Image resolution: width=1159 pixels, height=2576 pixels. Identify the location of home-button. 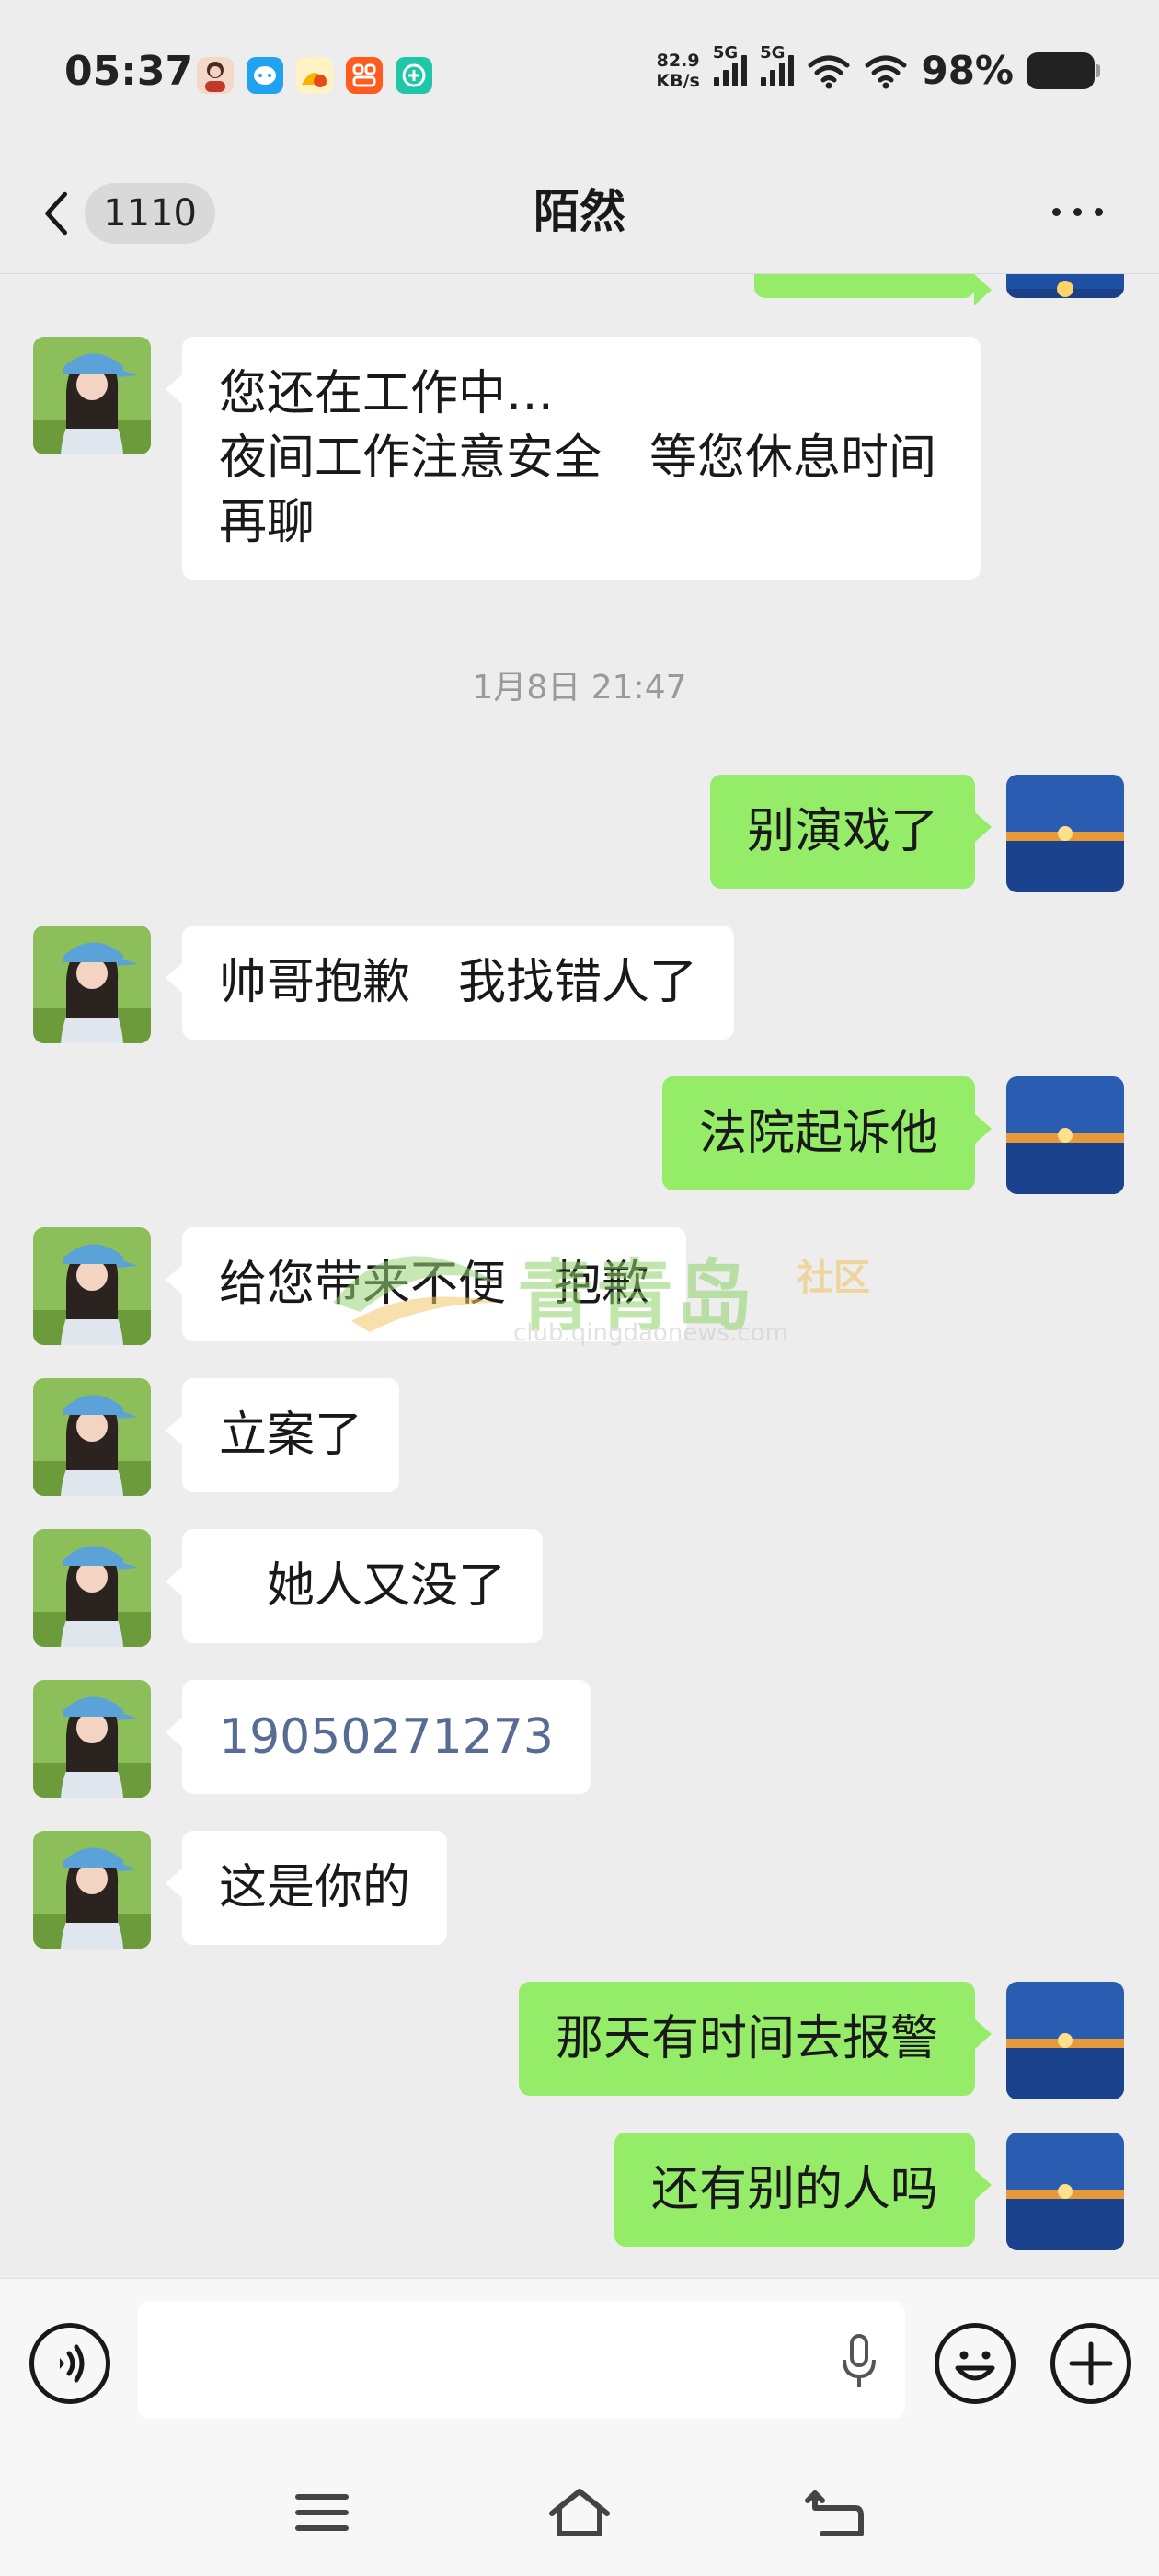
(579, 2512).